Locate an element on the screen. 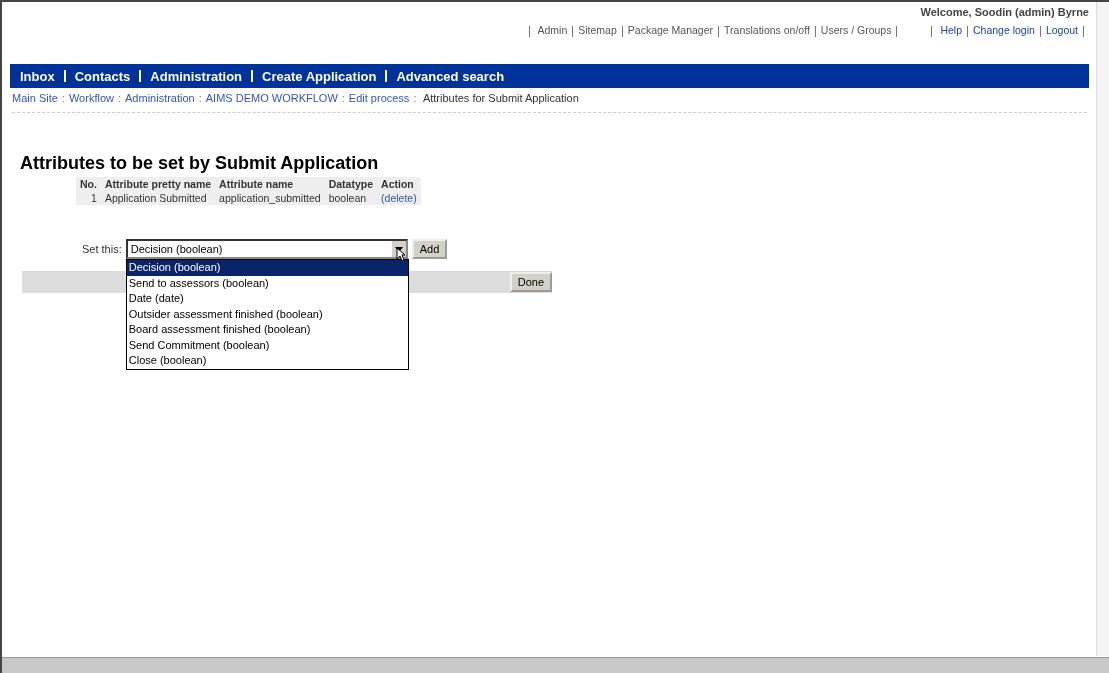 The width and height of the screenshot is (1109, 673). delete-link: (delete) is located at coordinates (399, 198).